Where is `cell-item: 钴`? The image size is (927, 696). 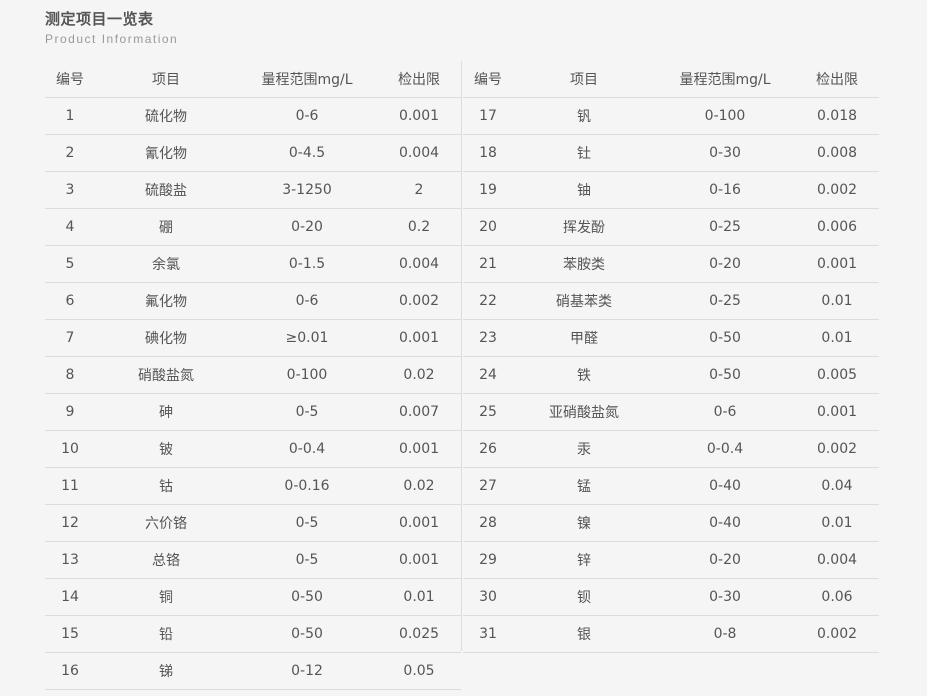
cell-item: 钴 is located at coordinates (166, 486).